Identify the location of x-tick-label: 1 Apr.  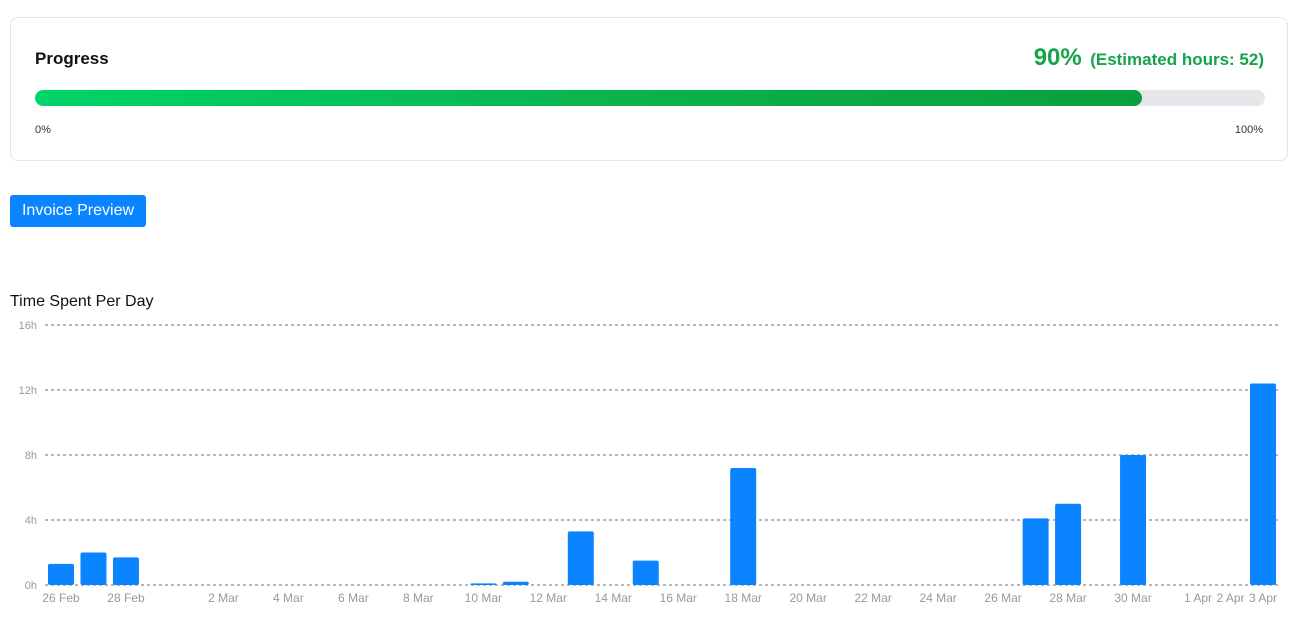
(1198, 598).